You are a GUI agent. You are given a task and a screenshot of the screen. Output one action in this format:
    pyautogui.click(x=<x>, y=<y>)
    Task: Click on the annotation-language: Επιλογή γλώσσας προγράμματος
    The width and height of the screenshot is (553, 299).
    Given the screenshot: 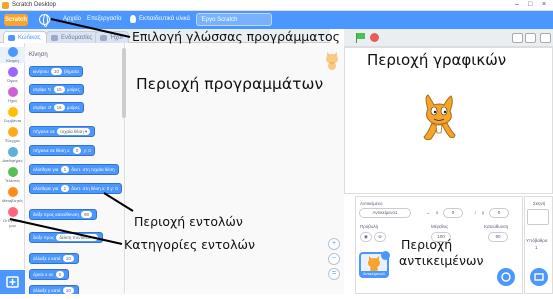 What is the action you would take?
    pyautogui.click(x=236, y=36)
    